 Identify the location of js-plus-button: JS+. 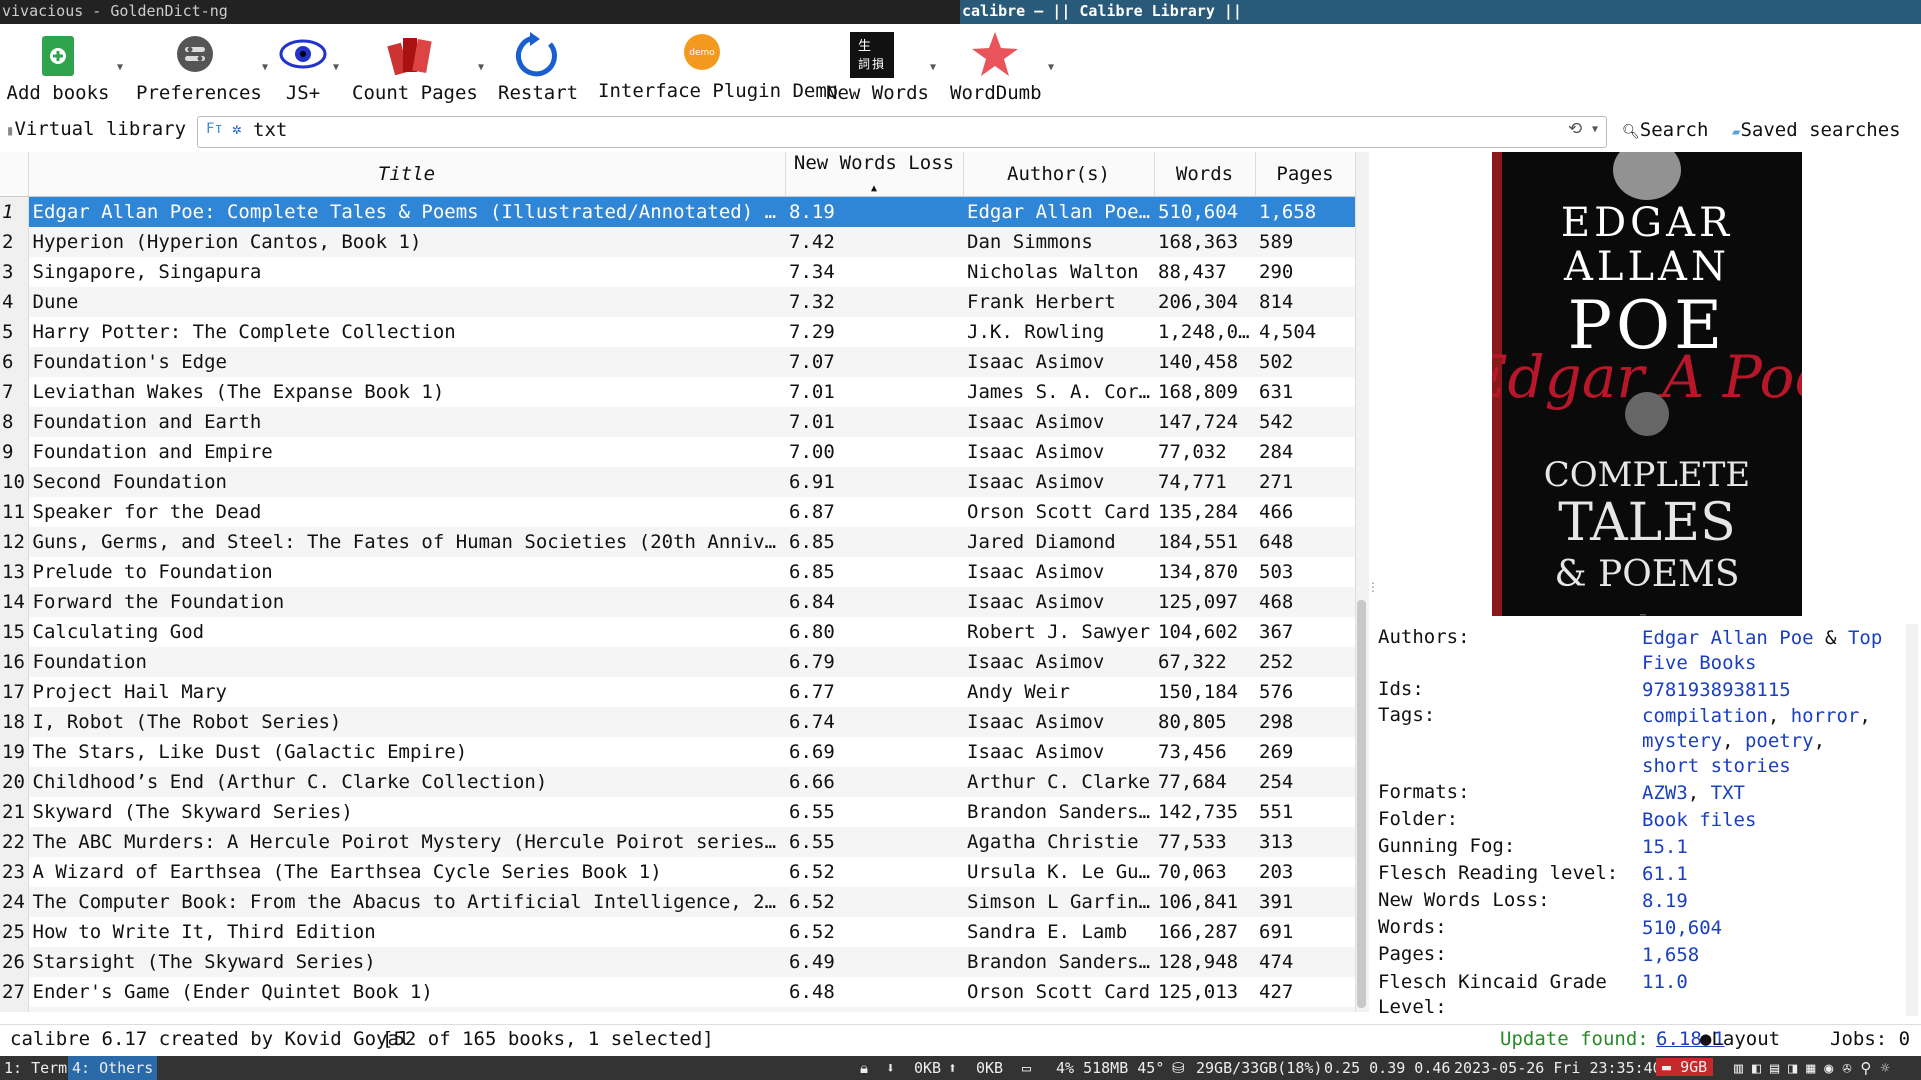
(303, 68).